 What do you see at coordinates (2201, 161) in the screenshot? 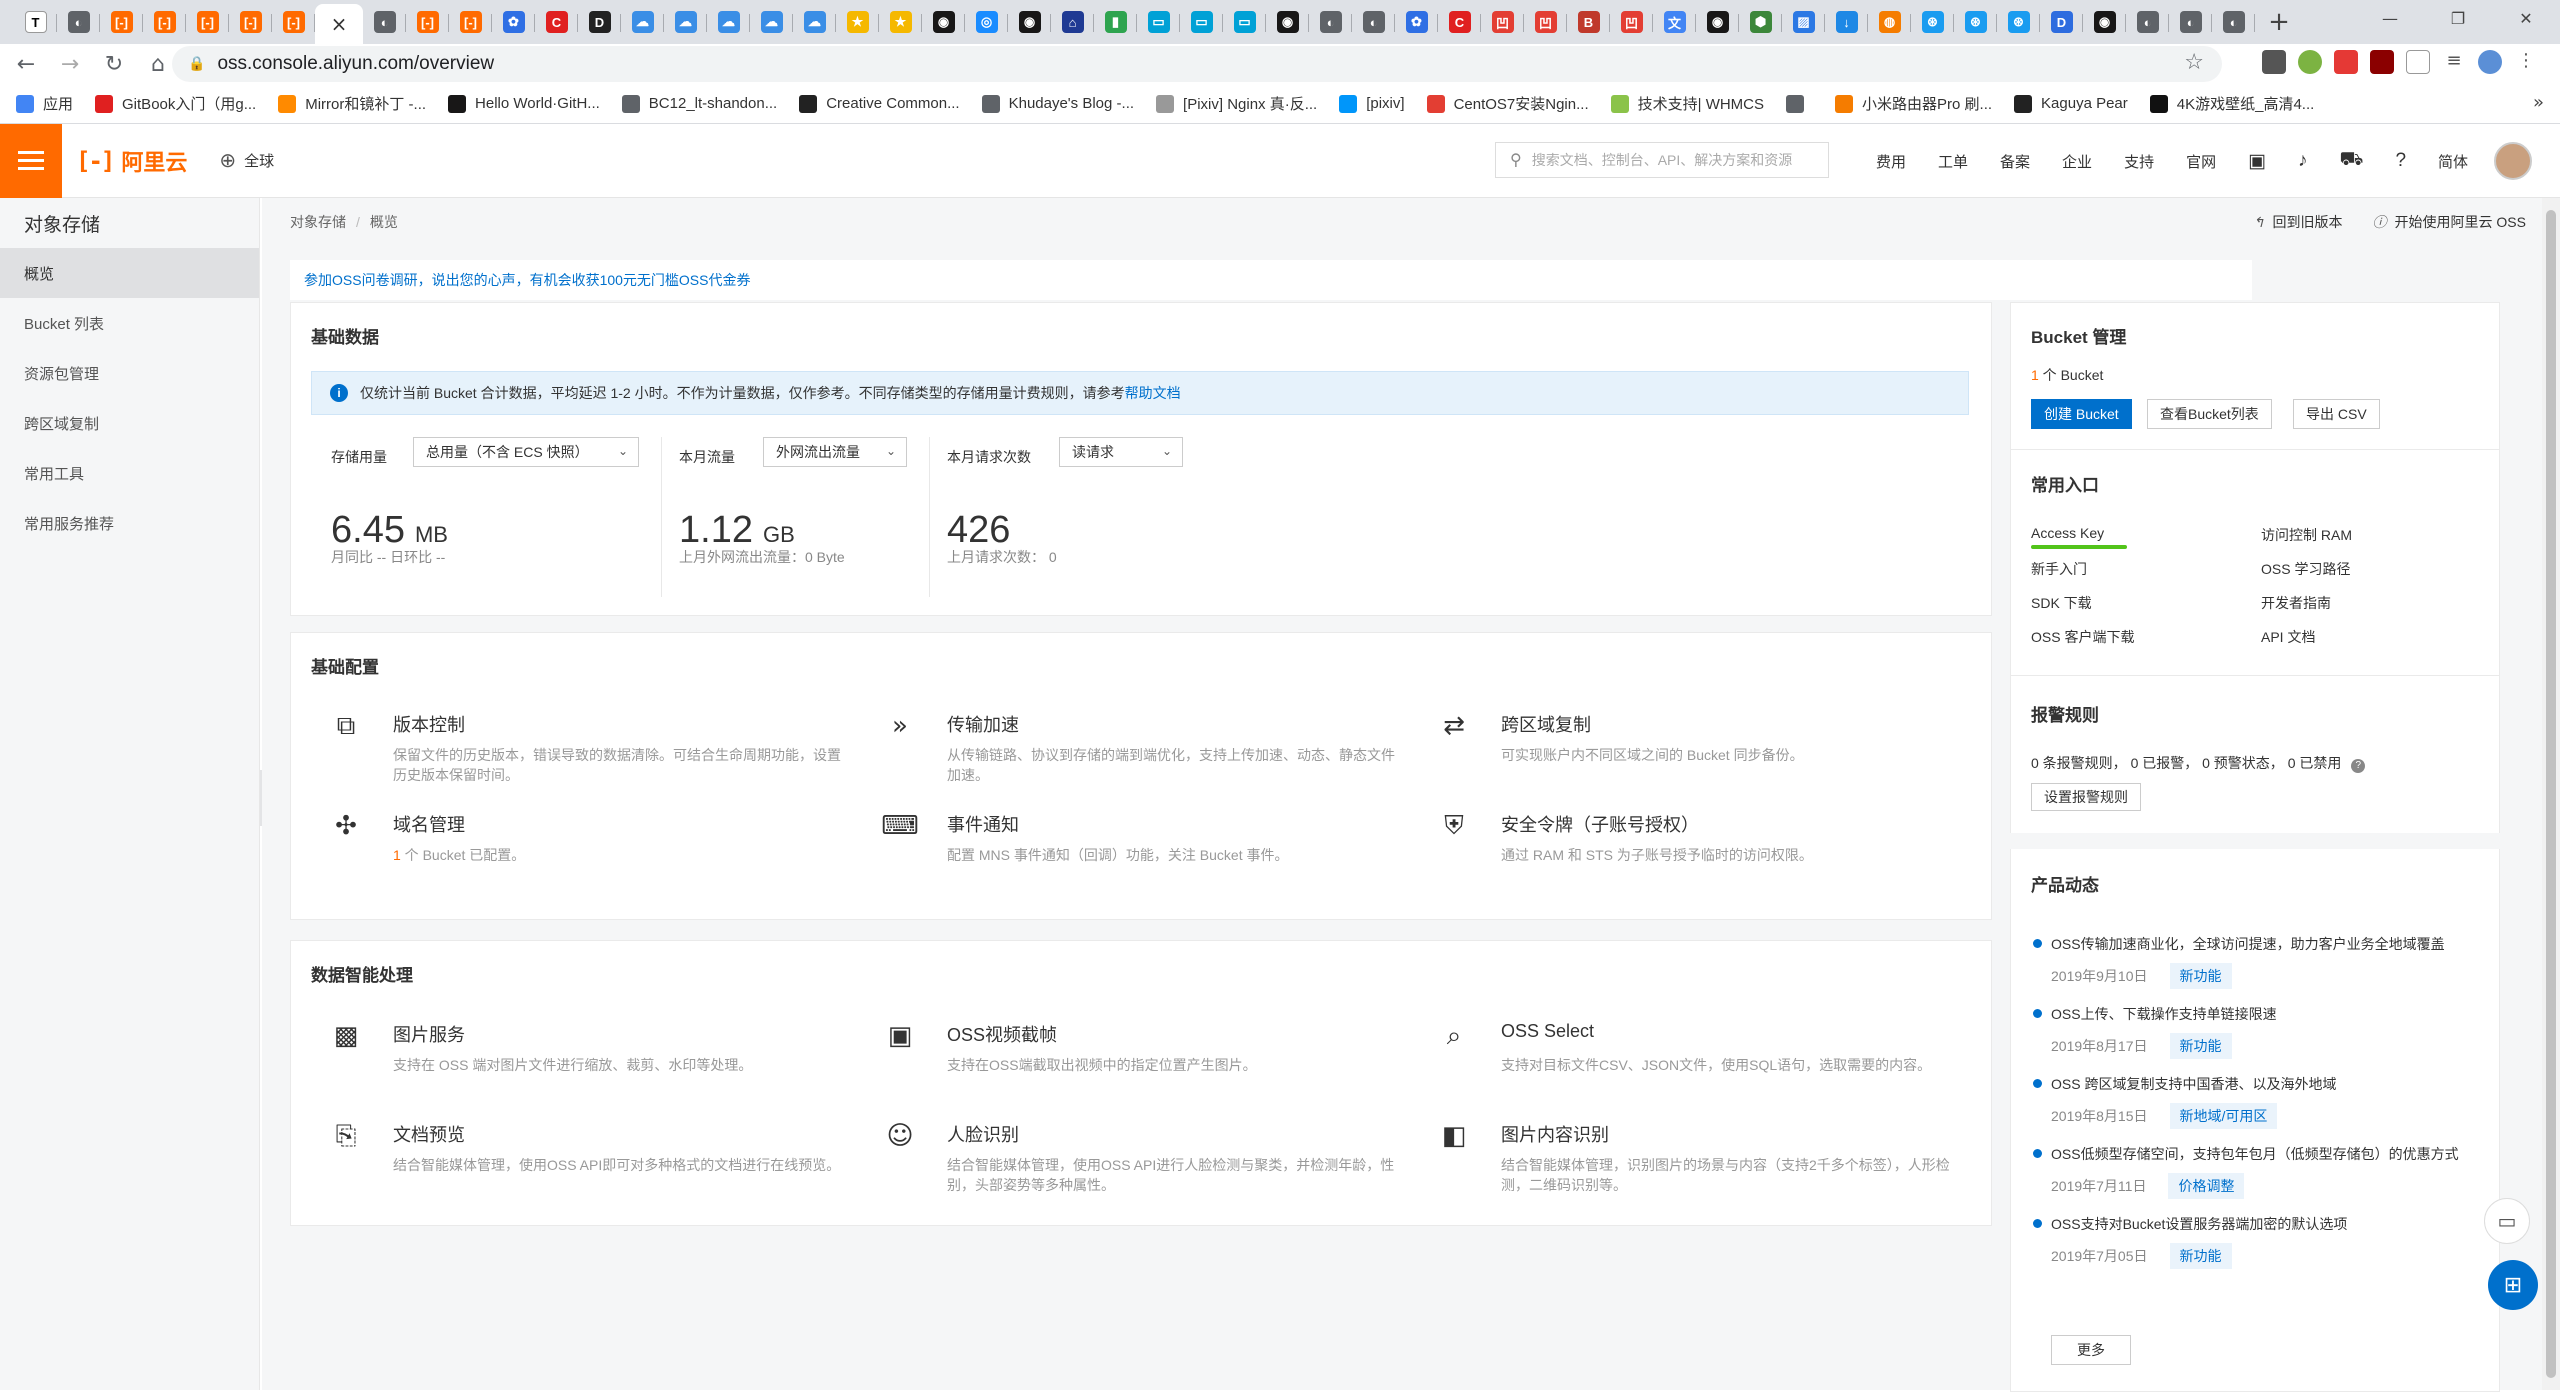
I see `nav-official-site: 官网` at bounding box center [2201, 161].